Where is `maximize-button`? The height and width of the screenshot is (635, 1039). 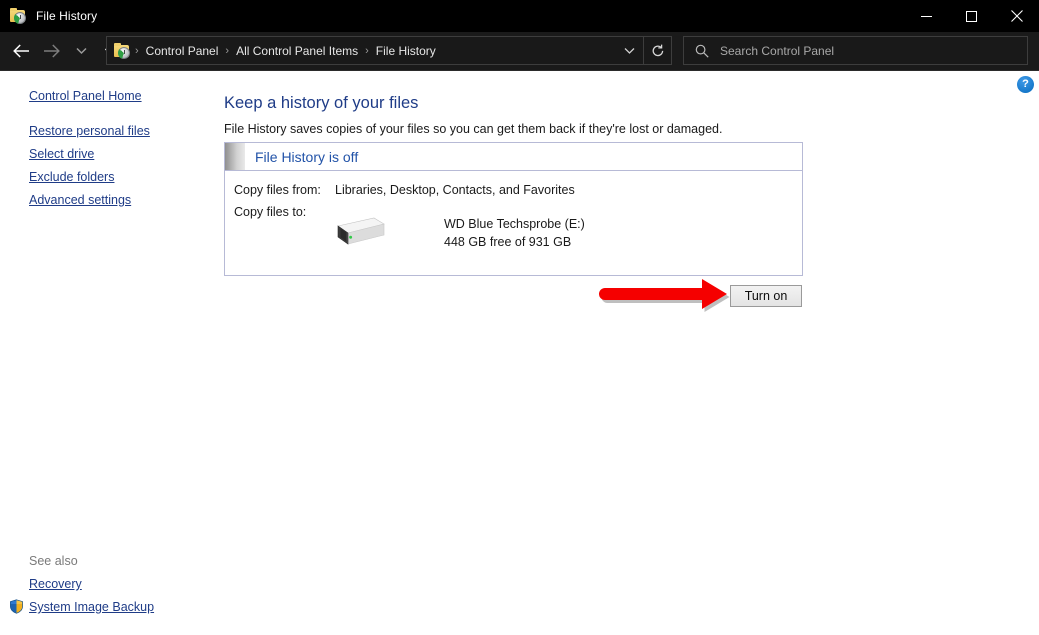 maximize-button is located at coordinates (971, 16).